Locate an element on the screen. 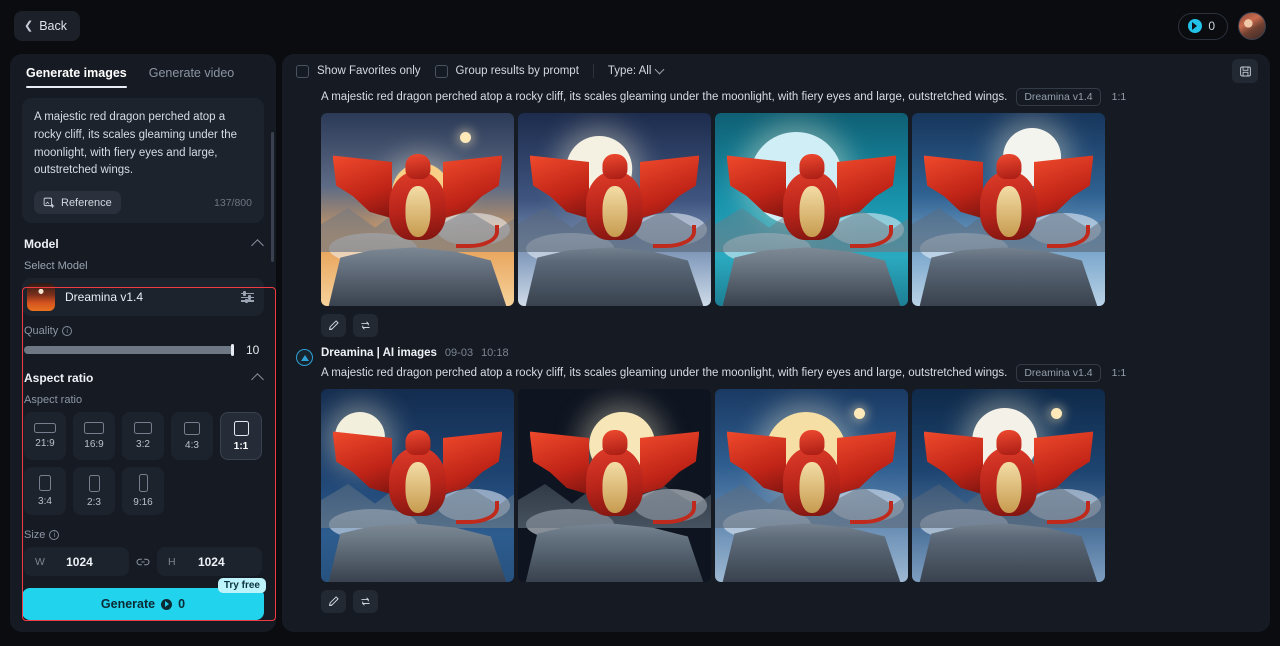  size-row: W 1024 H 1024 is located at coordinates (143, 562).